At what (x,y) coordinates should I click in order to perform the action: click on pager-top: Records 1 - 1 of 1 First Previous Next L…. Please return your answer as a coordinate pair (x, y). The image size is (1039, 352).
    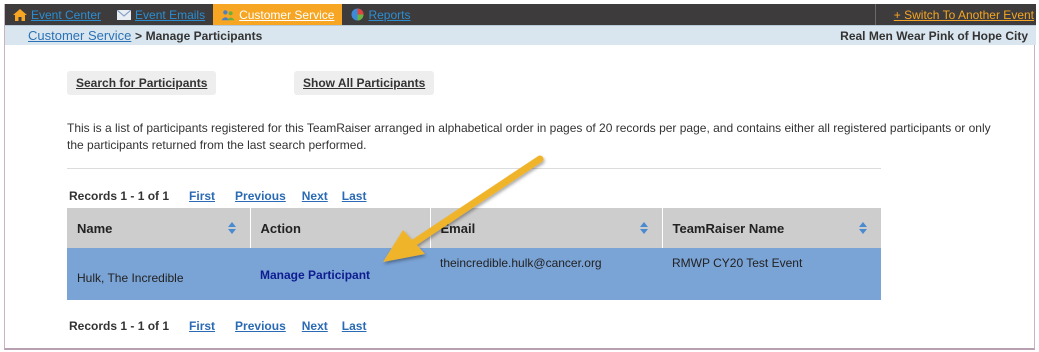
    Looking at the image, I should click on (227, 196).